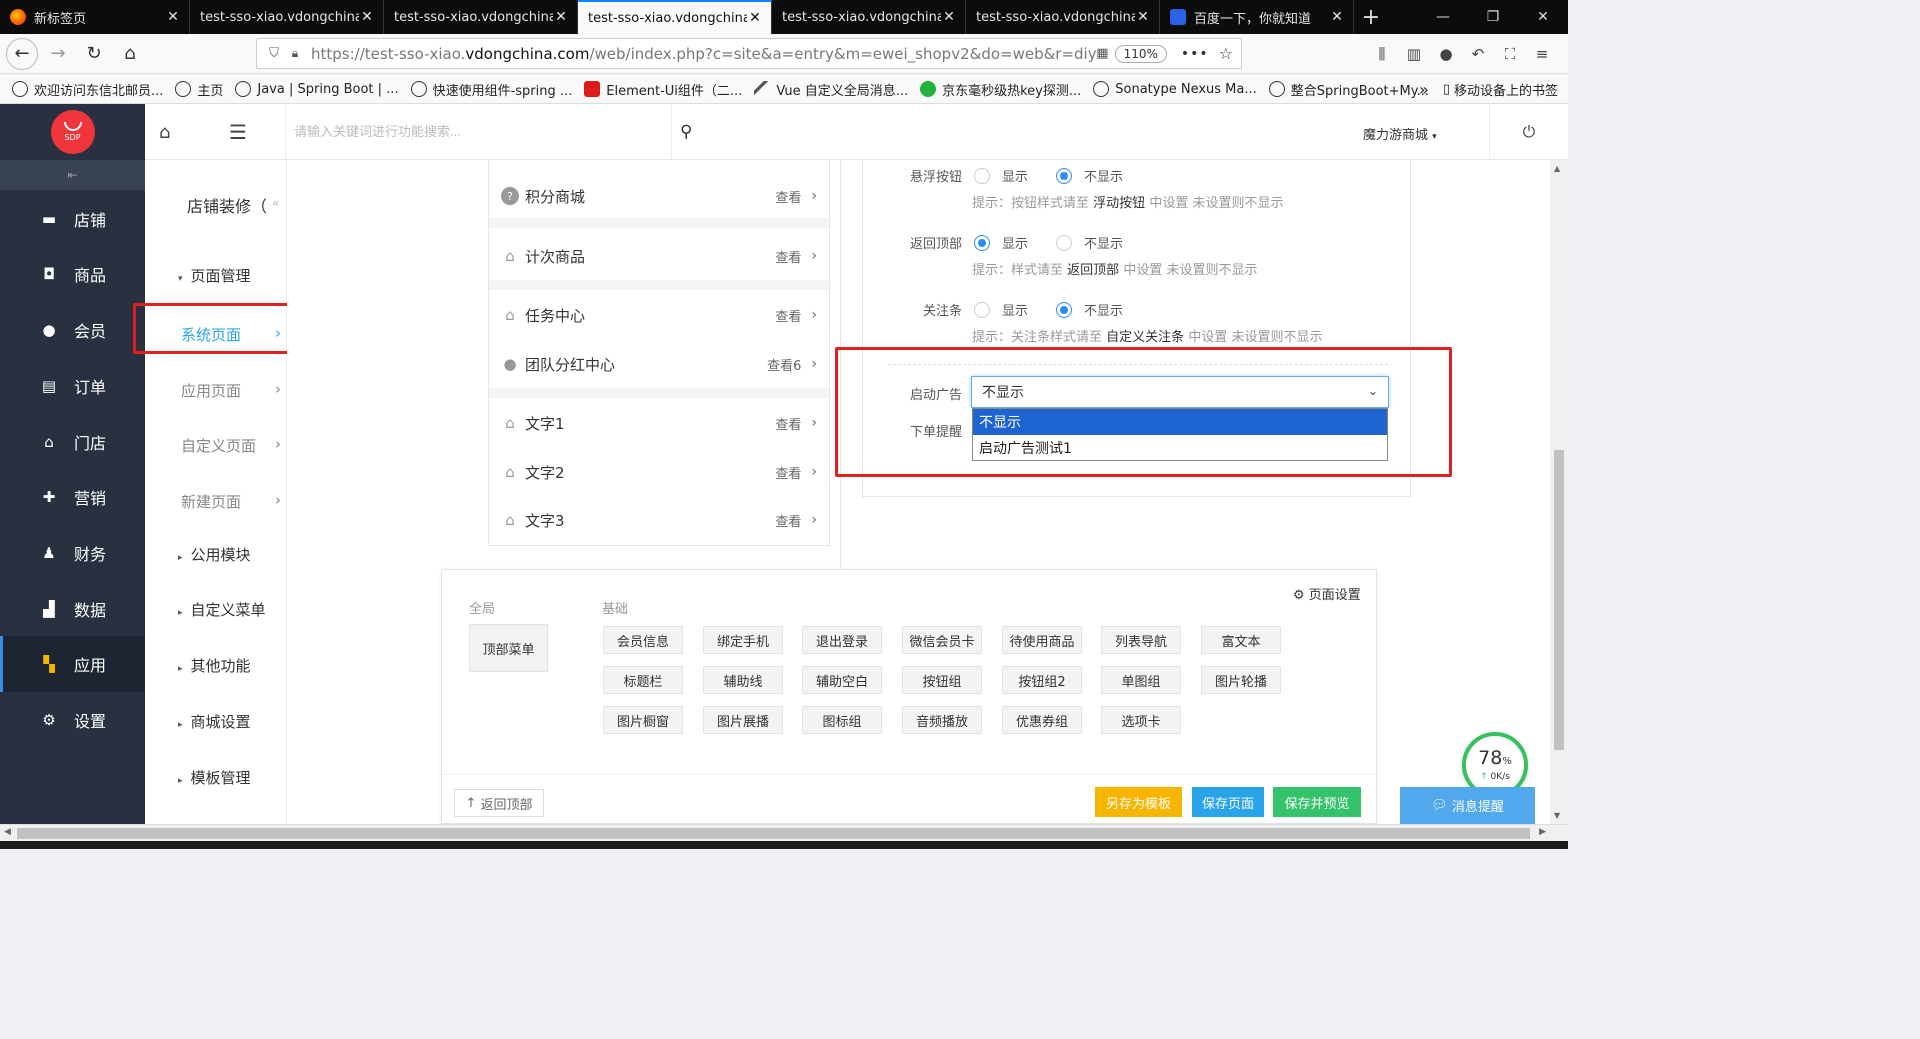 This screenshot has height=1039, width=1920. I want to click on widget-button: 优惠券组, so click(1042, 720).